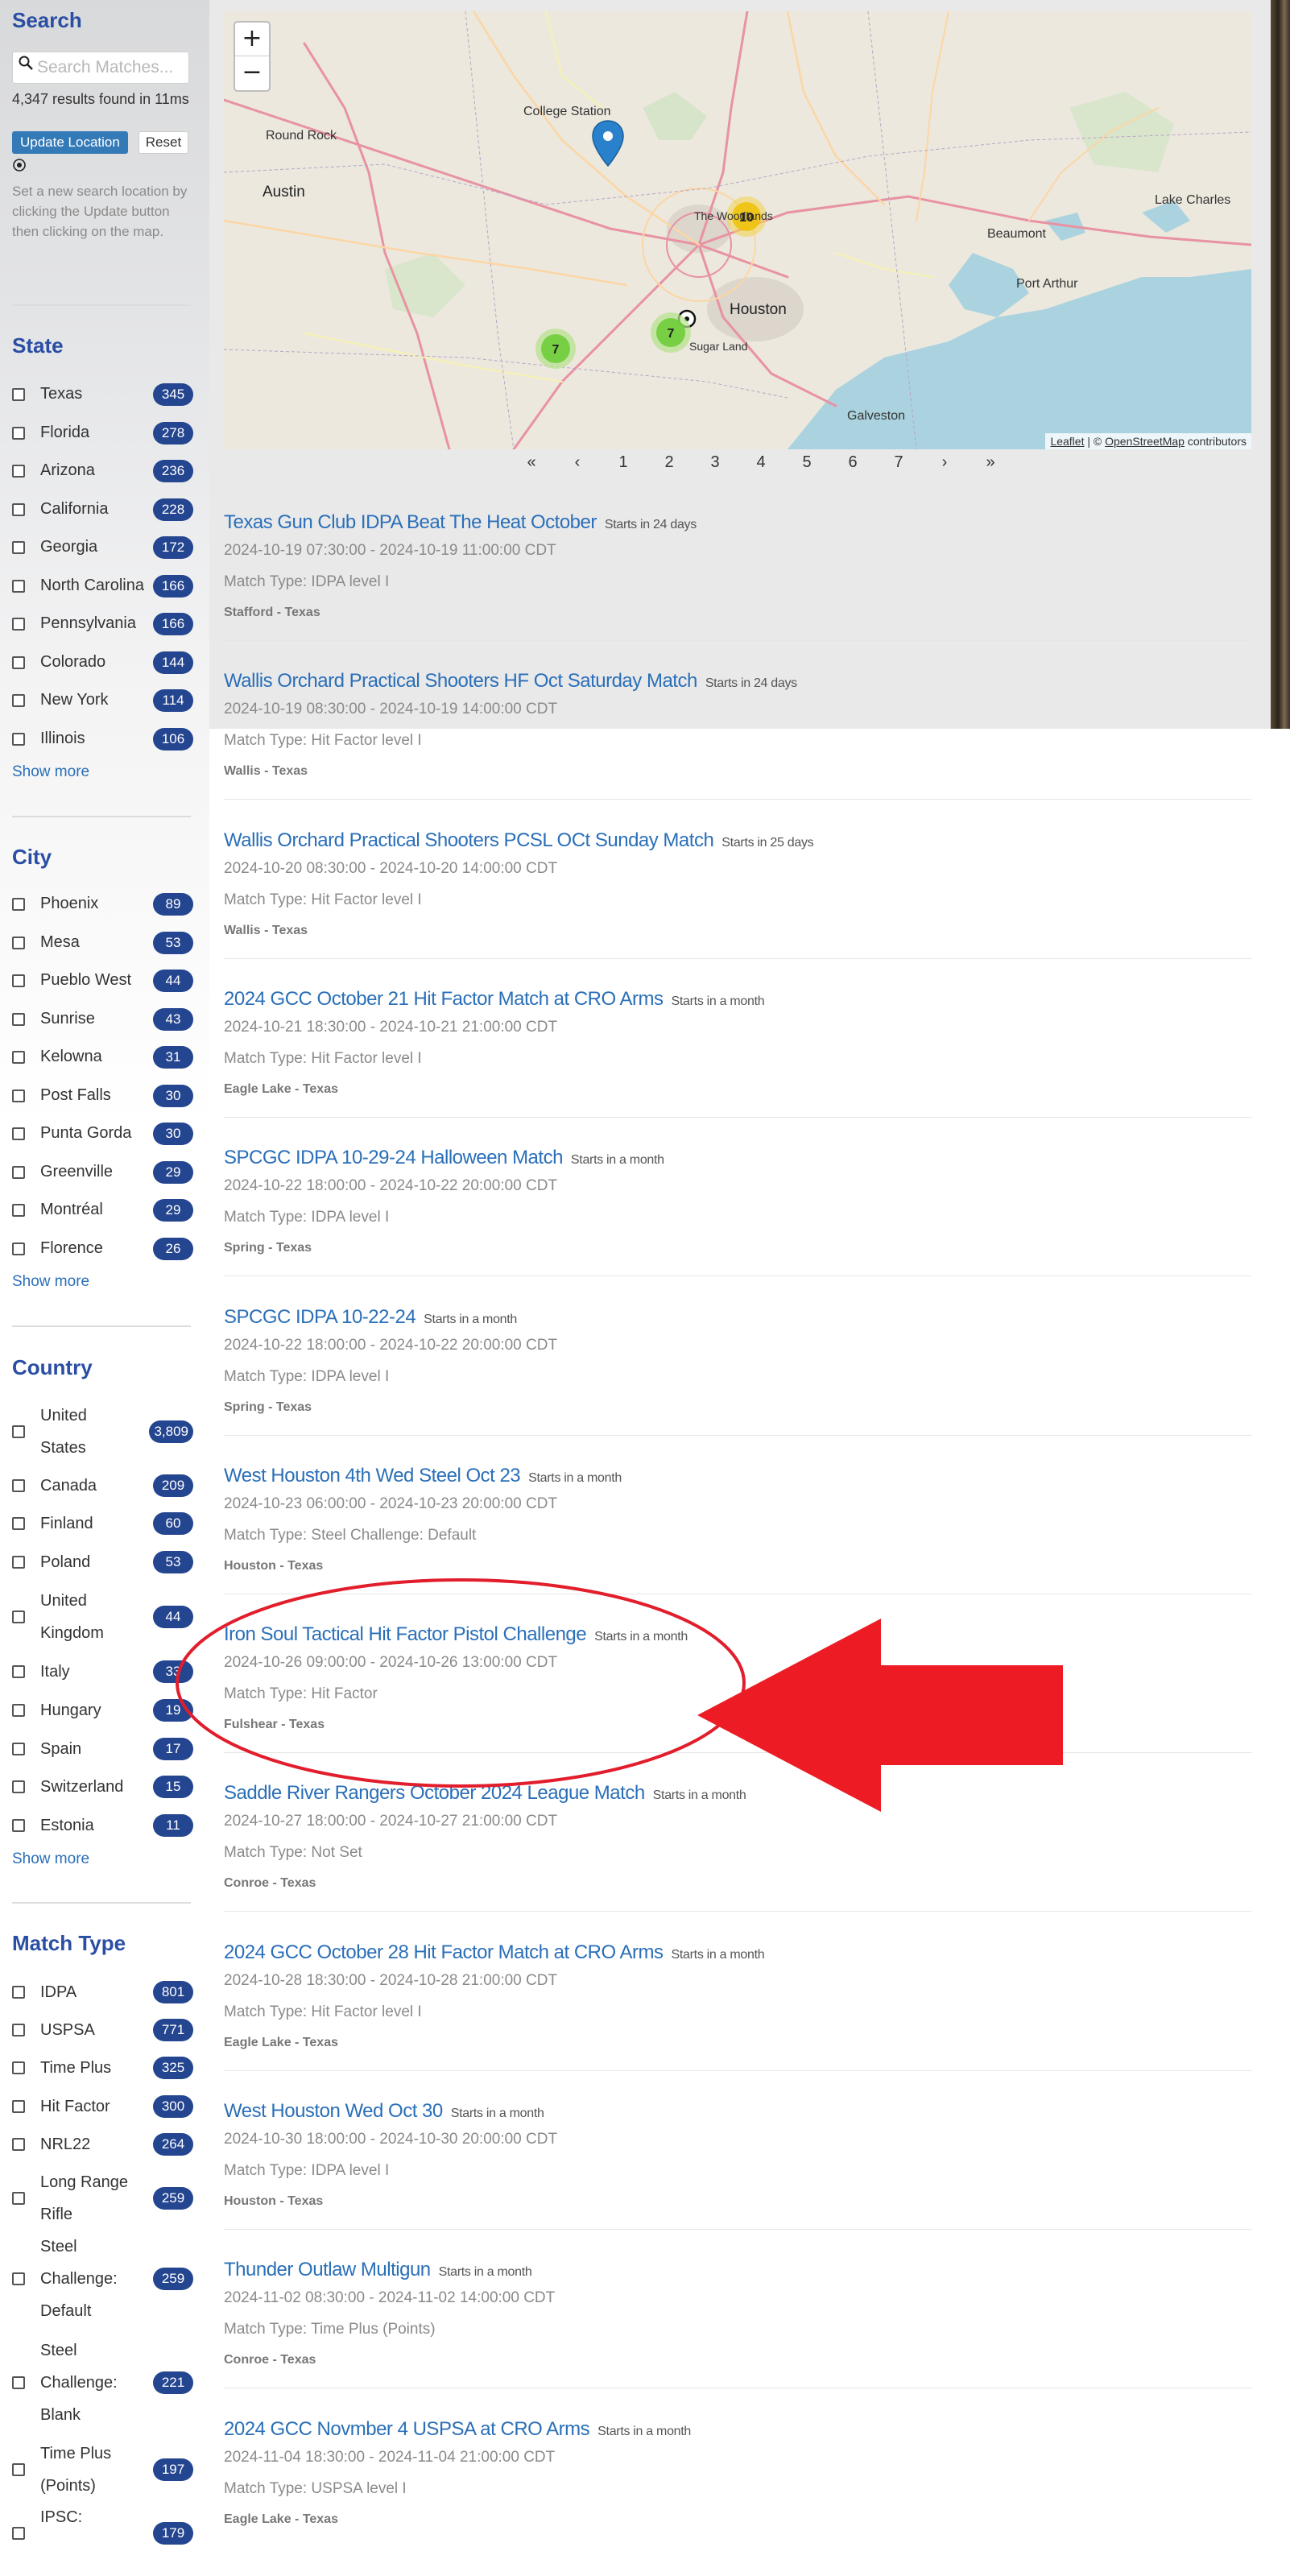  What do you see at coordinates (944, 462) in the screenshot?
I see `pagination-item: ›` at bounding box center [944, 462].